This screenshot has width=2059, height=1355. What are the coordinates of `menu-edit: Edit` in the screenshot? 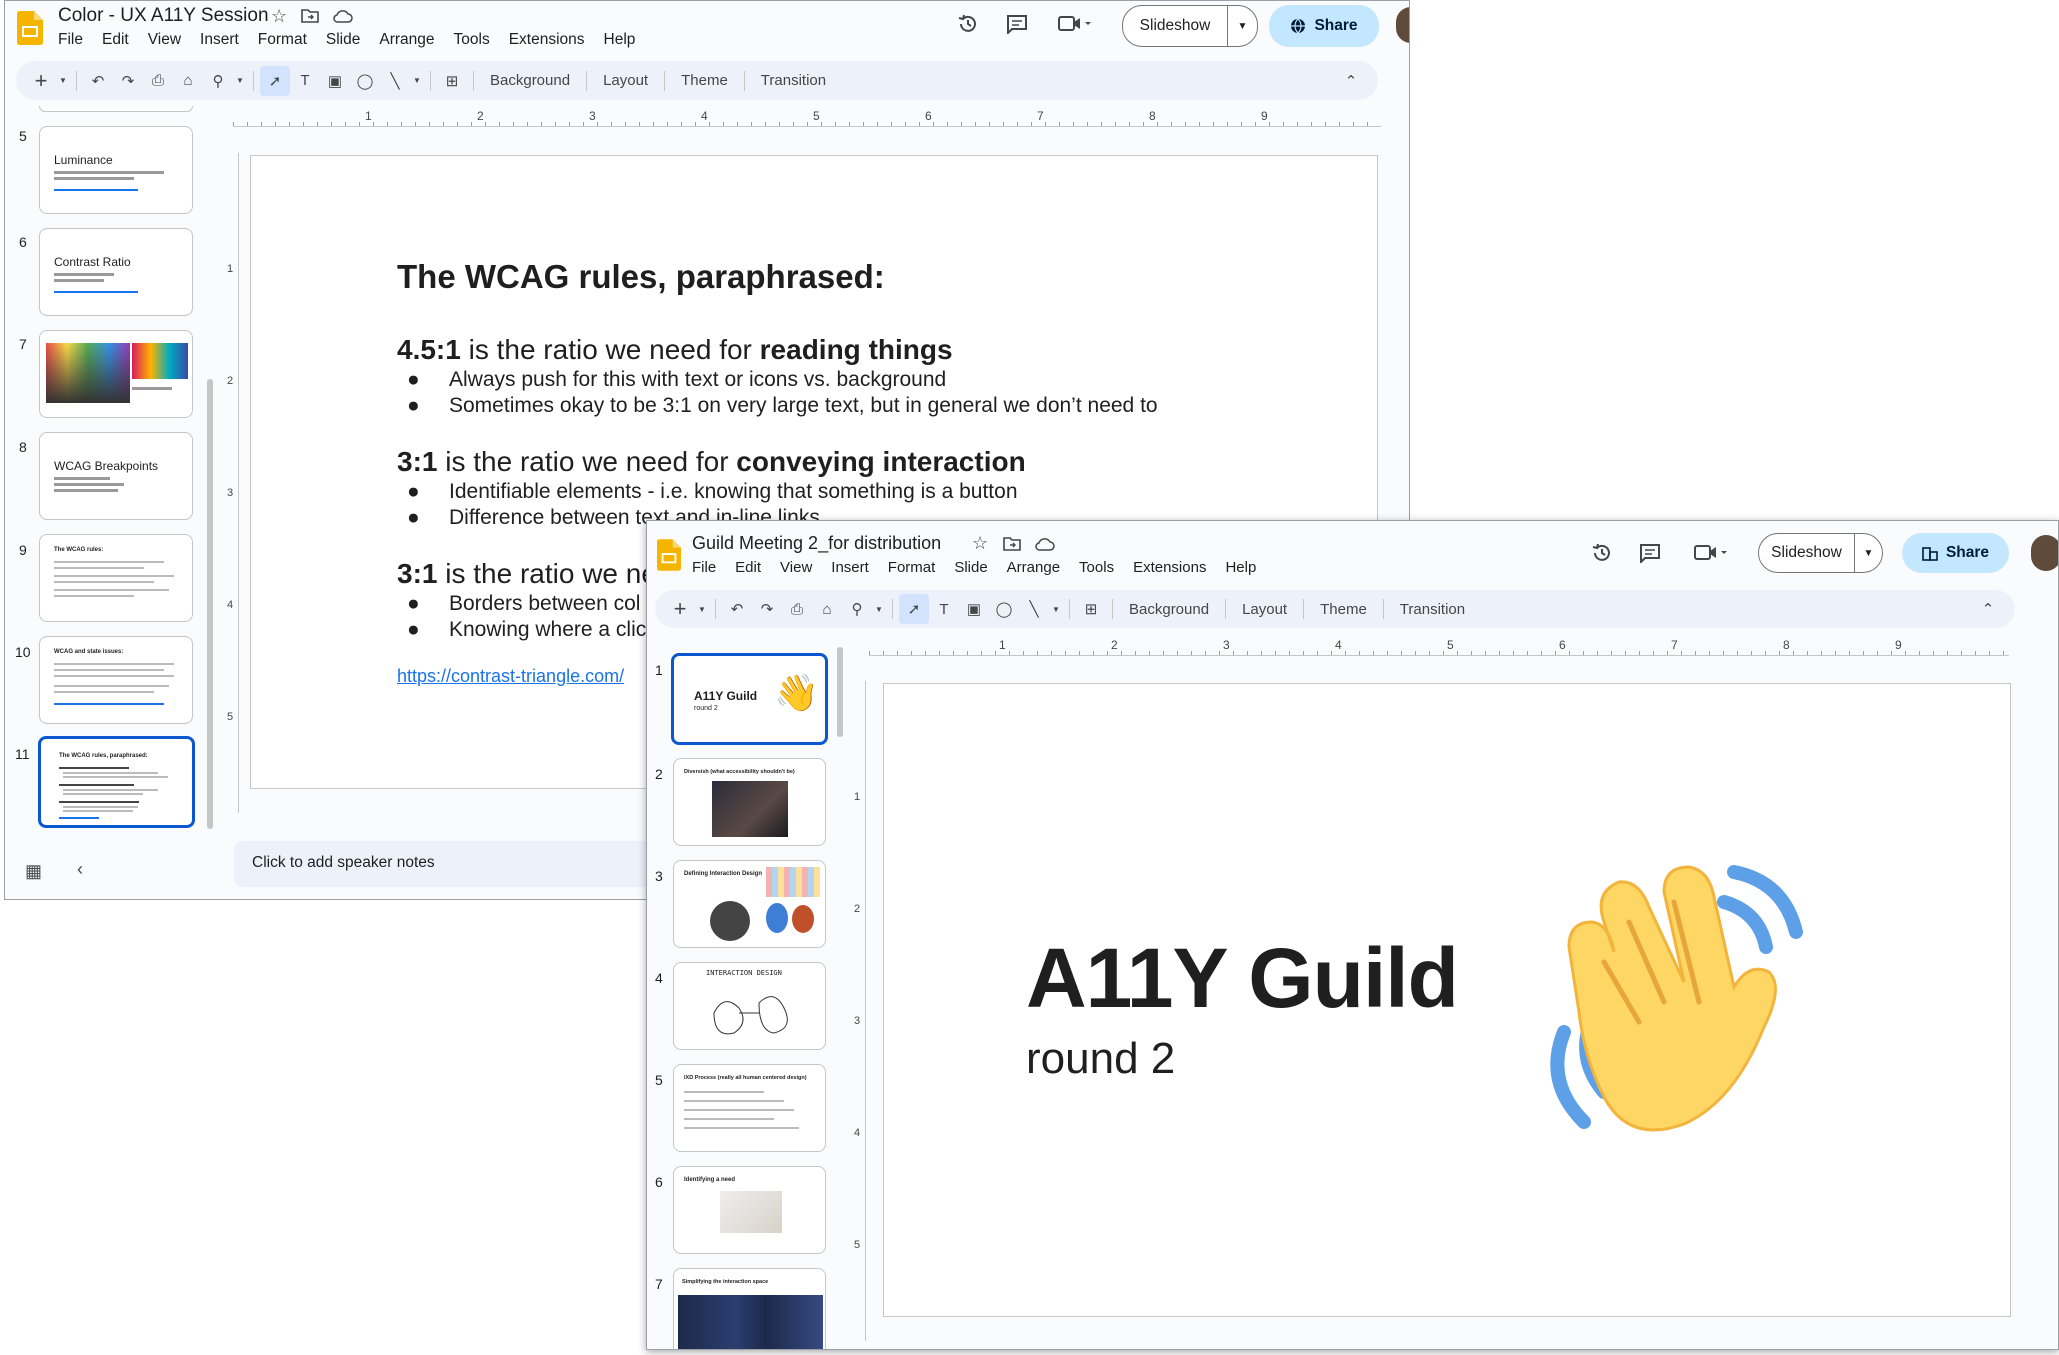 It's located at (748, 567).